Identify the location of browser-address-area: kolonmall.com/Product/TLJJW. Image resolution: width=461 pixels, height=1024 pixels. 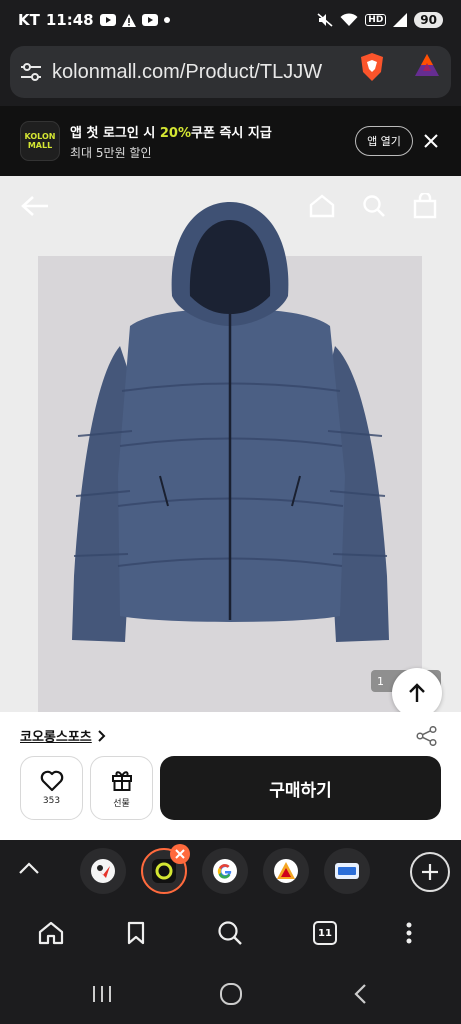
(230, 73).